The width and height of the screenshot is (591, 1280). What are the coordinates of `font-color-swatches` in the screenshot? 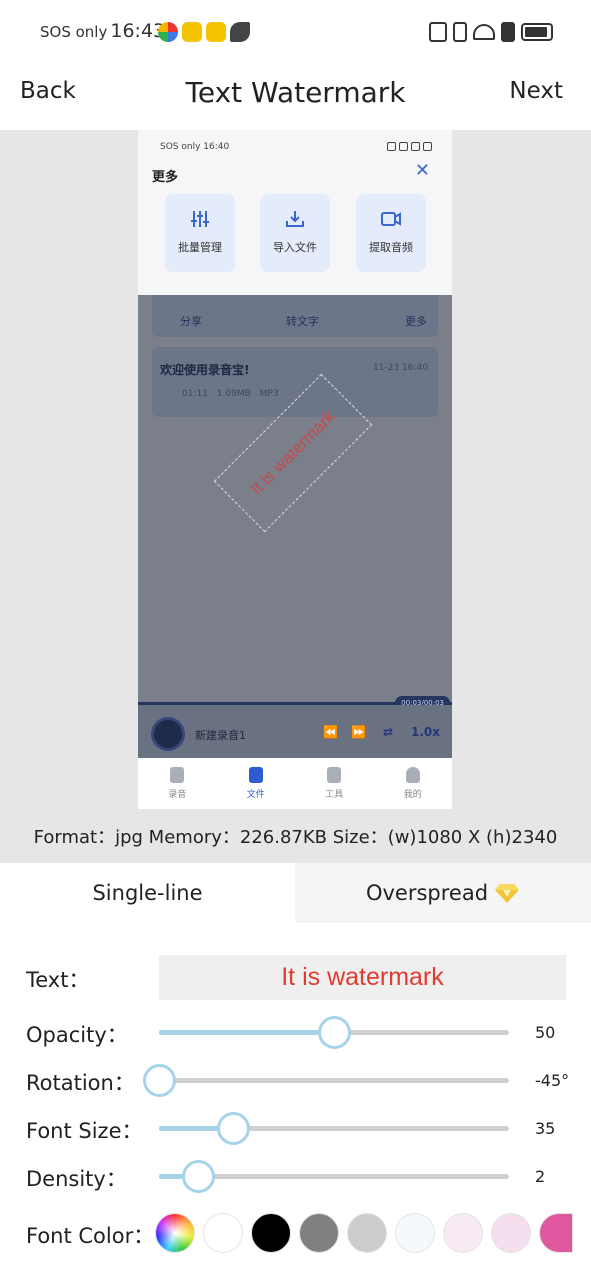 It's located at (364, 1233).